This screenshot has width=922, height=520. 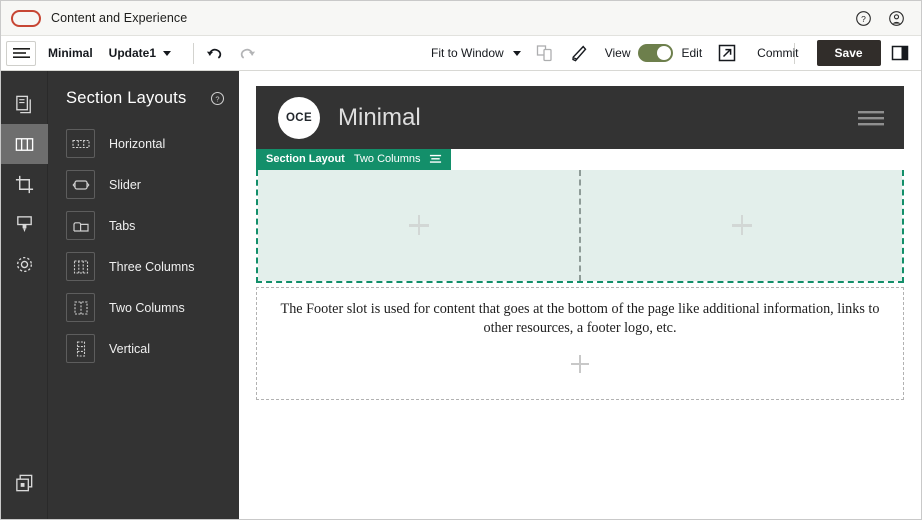 I want to click on components-icon, so click(x=23, y=482).